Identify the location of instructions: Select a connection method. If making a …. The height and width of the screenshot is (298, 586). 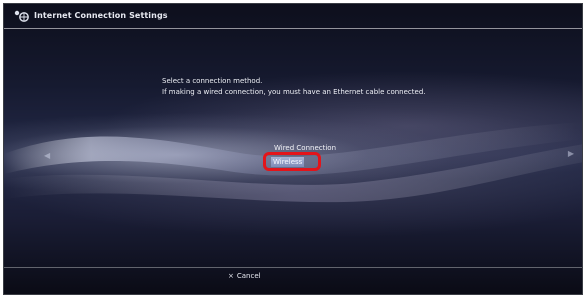
(294, 87).